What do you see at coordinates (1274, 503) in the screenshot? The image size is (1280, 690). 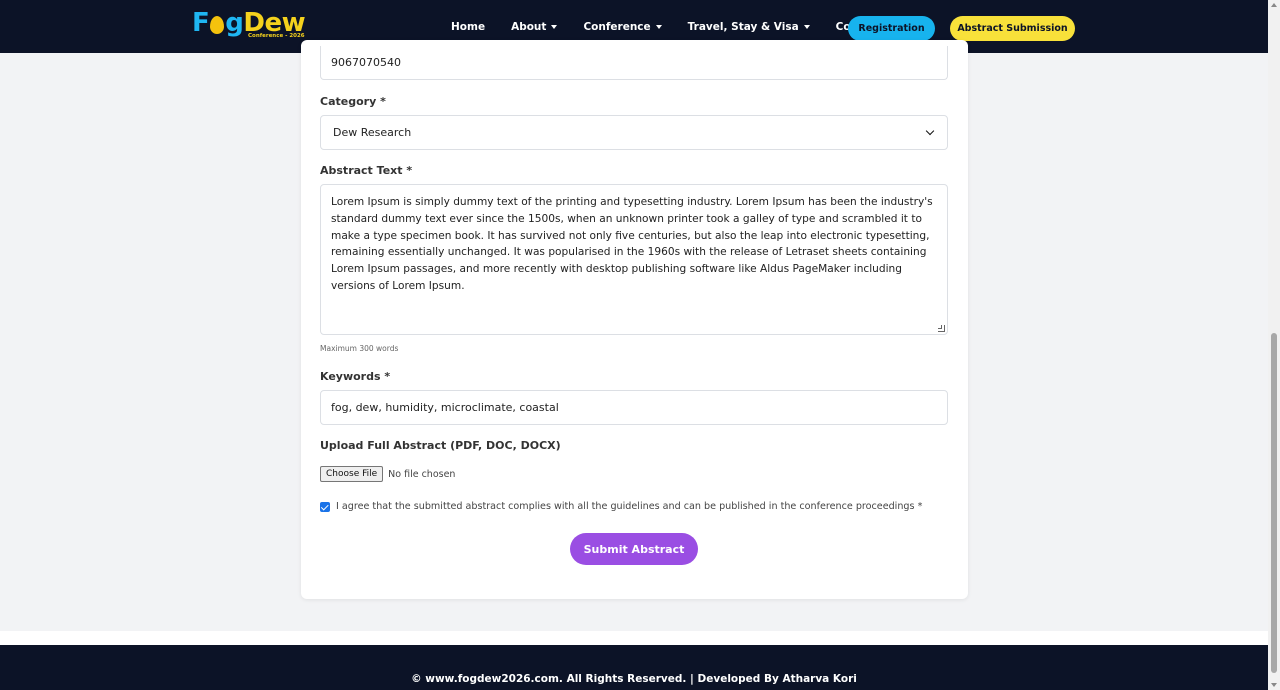 I see `scrollbar-thumb` at bounding box center [1274, 503].